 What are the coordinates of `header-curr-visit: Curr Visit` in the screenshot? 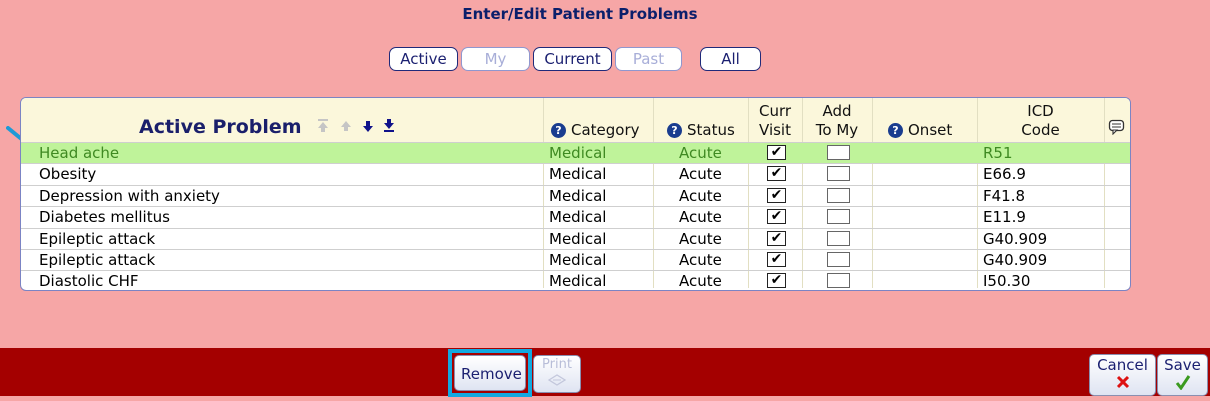 It's located at (775, 120).